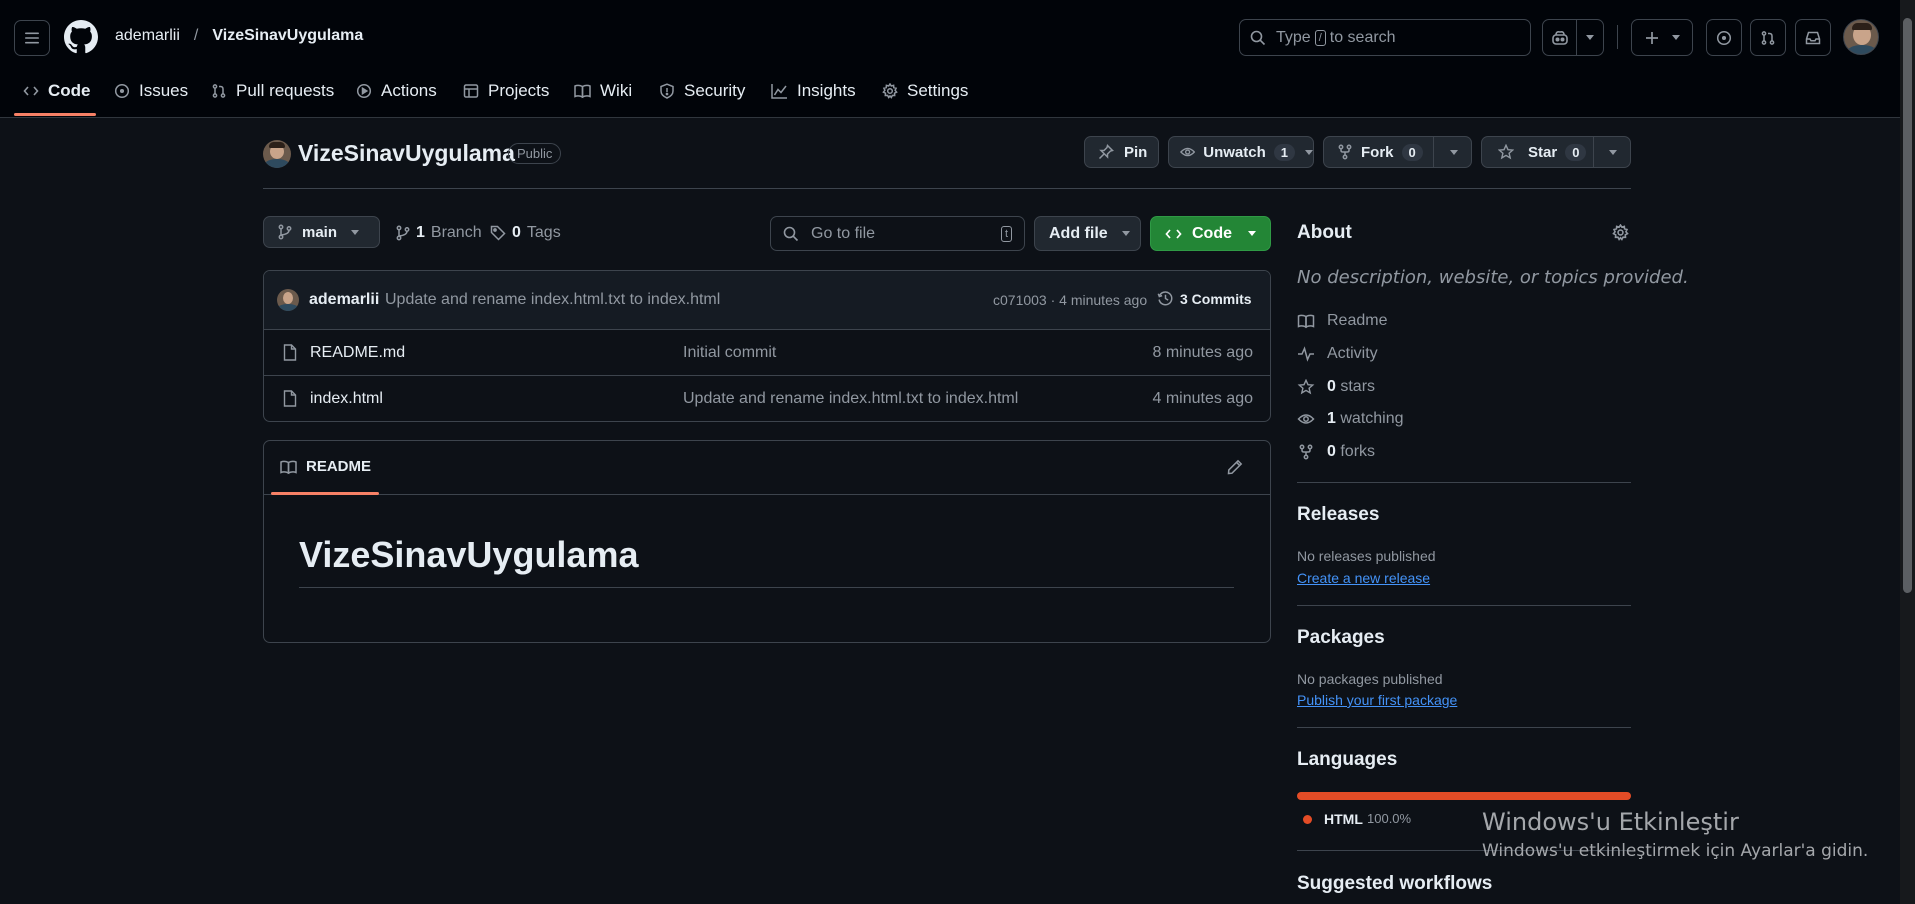 This screenshot has width=1915, height=904. What do you see at coordinates (1347, 759) in the screenshot?
I see `languages-title: Languages` at bounding box center [1347, 759].